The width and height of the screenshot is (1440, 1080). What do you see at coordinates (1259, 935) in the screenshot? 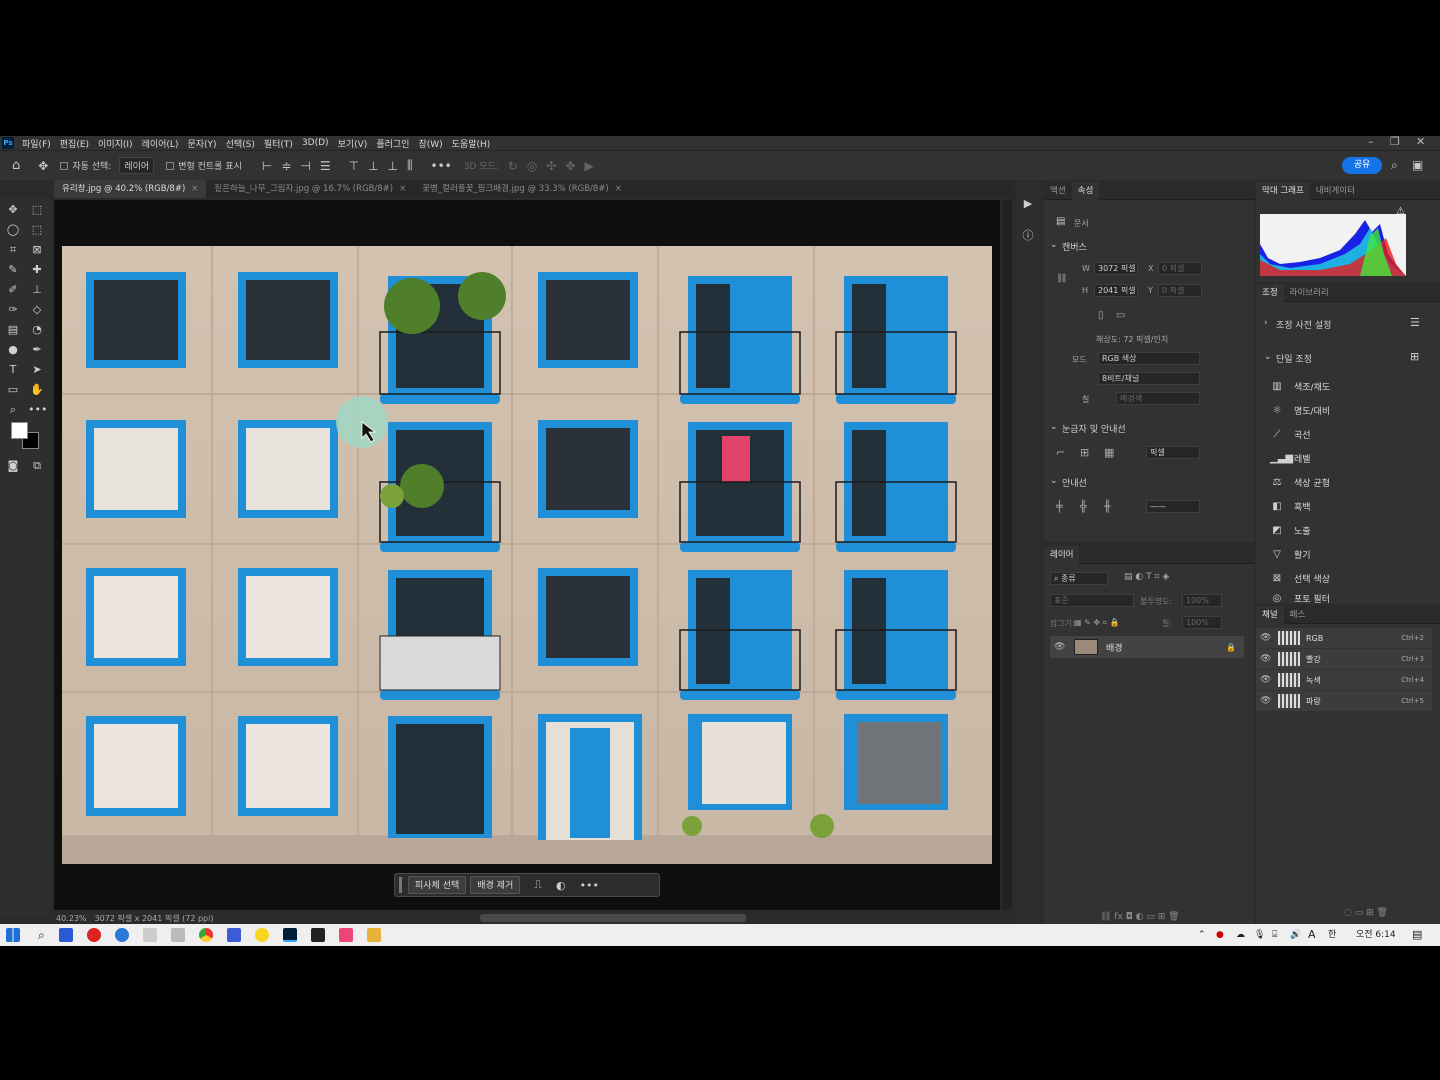
I see `mic-icon: 🎙` at bounding box center [1259, 935].